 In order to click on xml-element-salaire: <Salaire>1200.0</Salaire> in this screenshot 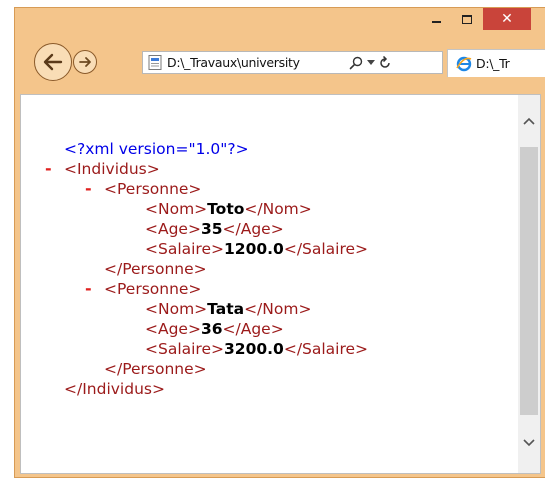, I will do `click(256, 249)`.